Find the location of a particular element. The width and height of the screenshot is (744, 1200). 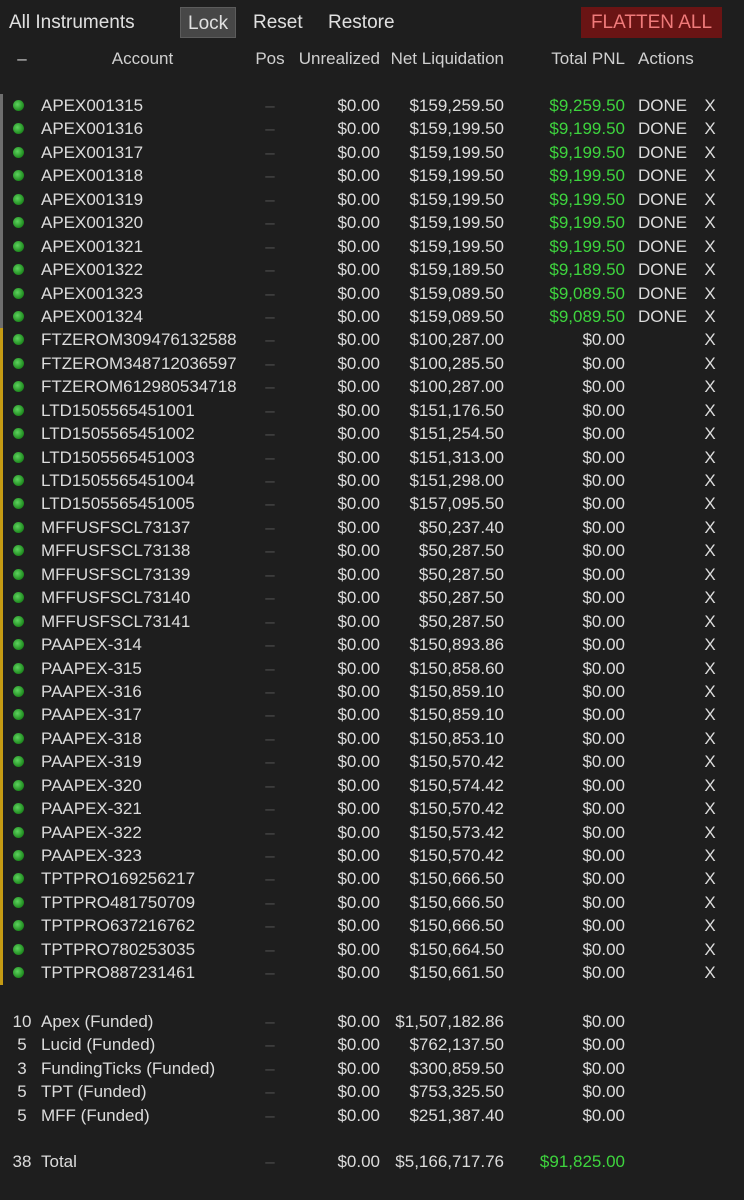

account-name: APEX001316 is located at coordinates (141, 128).